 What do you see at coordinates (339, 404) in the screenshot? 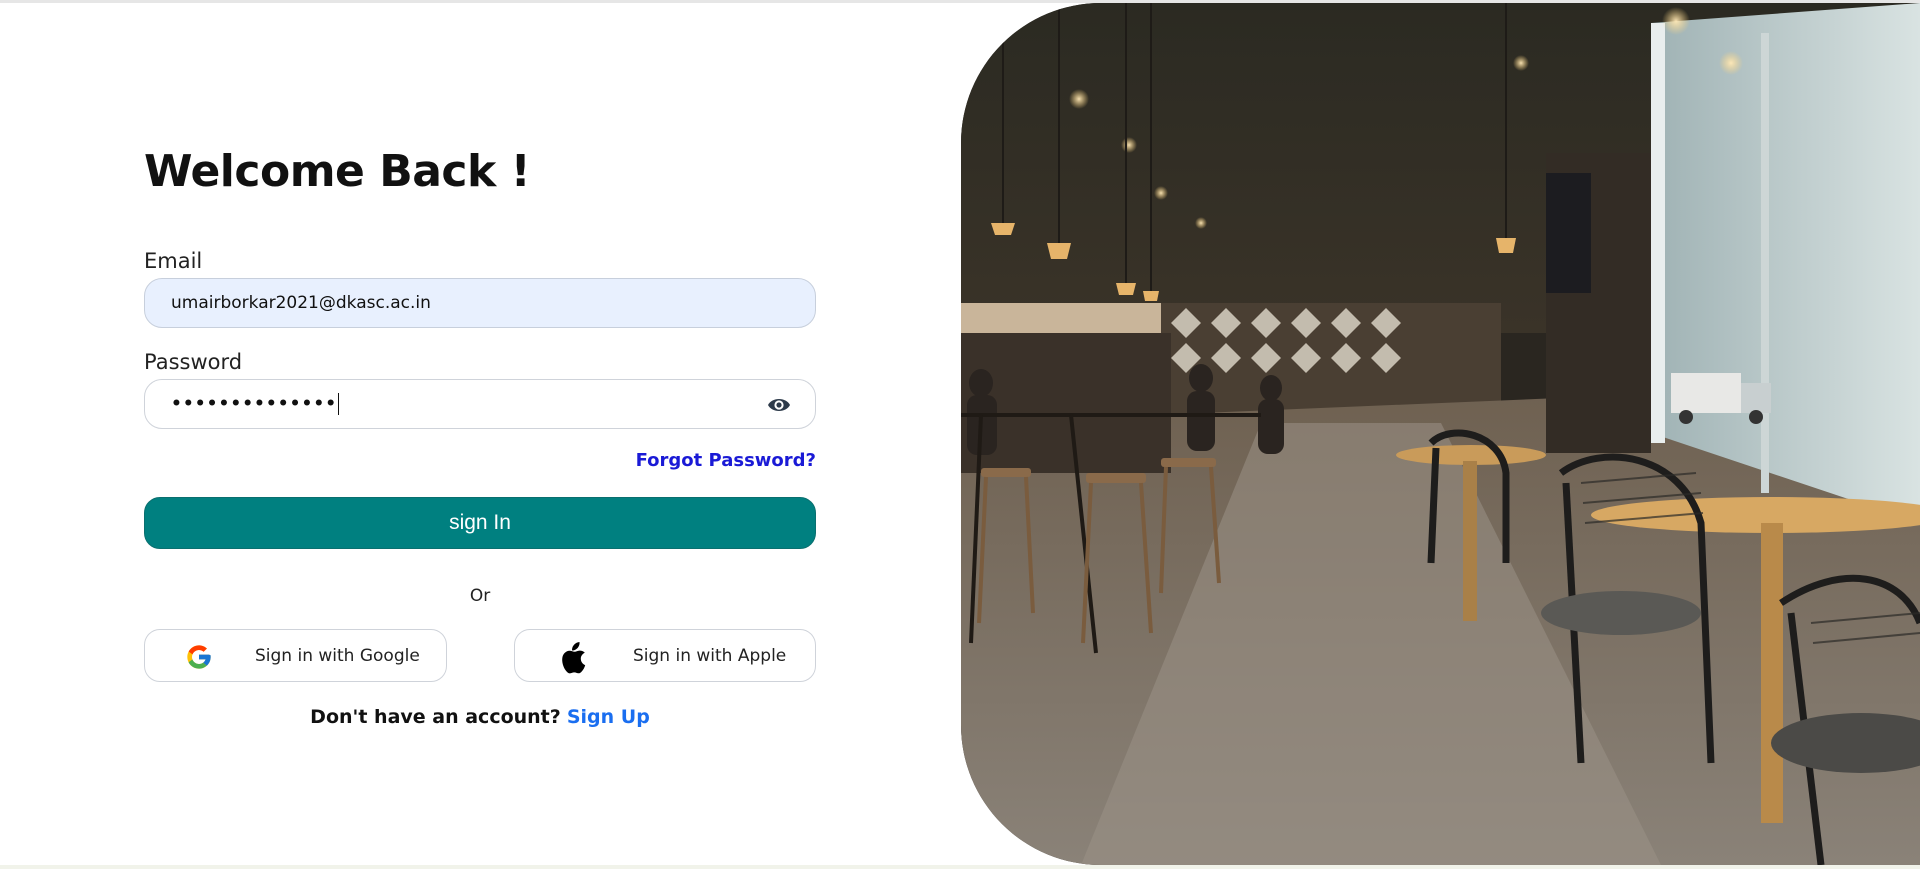
I see `text-caret` at bounding box center [339, 404].